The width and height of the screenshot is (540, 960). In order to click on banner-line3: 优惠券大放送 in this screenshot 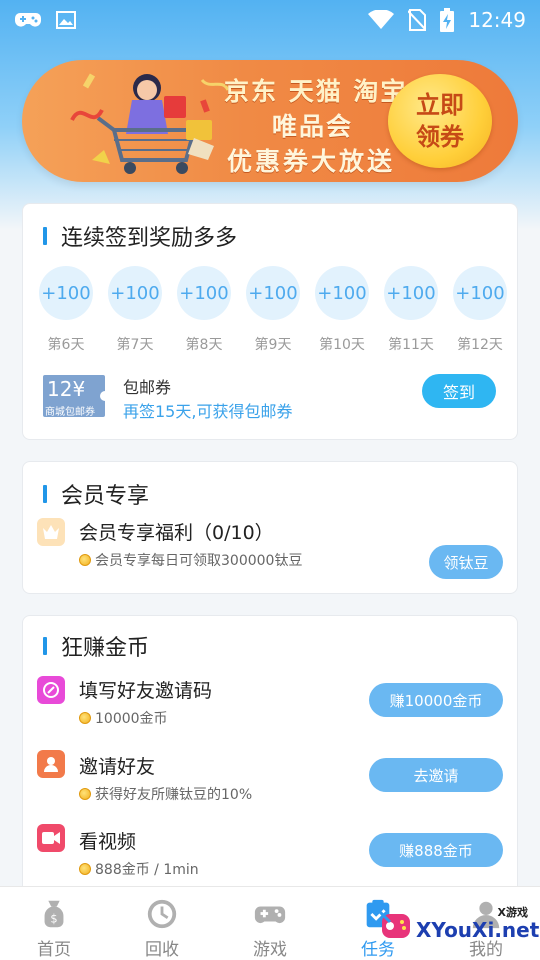, I will do `click(311, 161)`.